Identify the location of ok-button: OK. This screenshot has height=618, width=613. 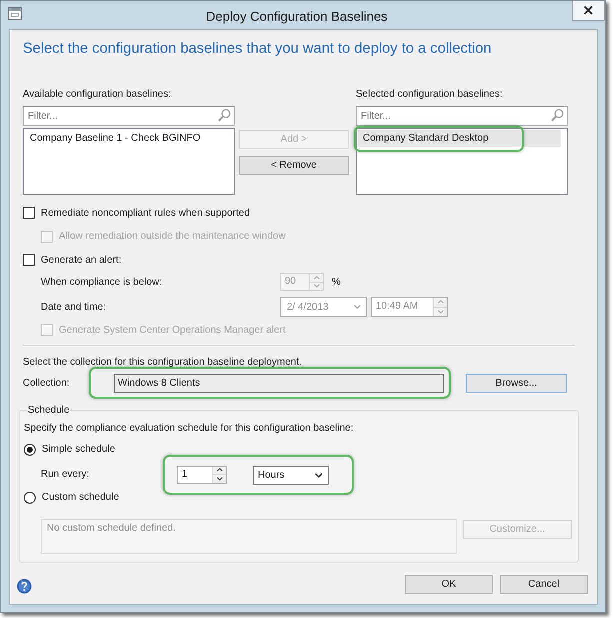
(449, 584).